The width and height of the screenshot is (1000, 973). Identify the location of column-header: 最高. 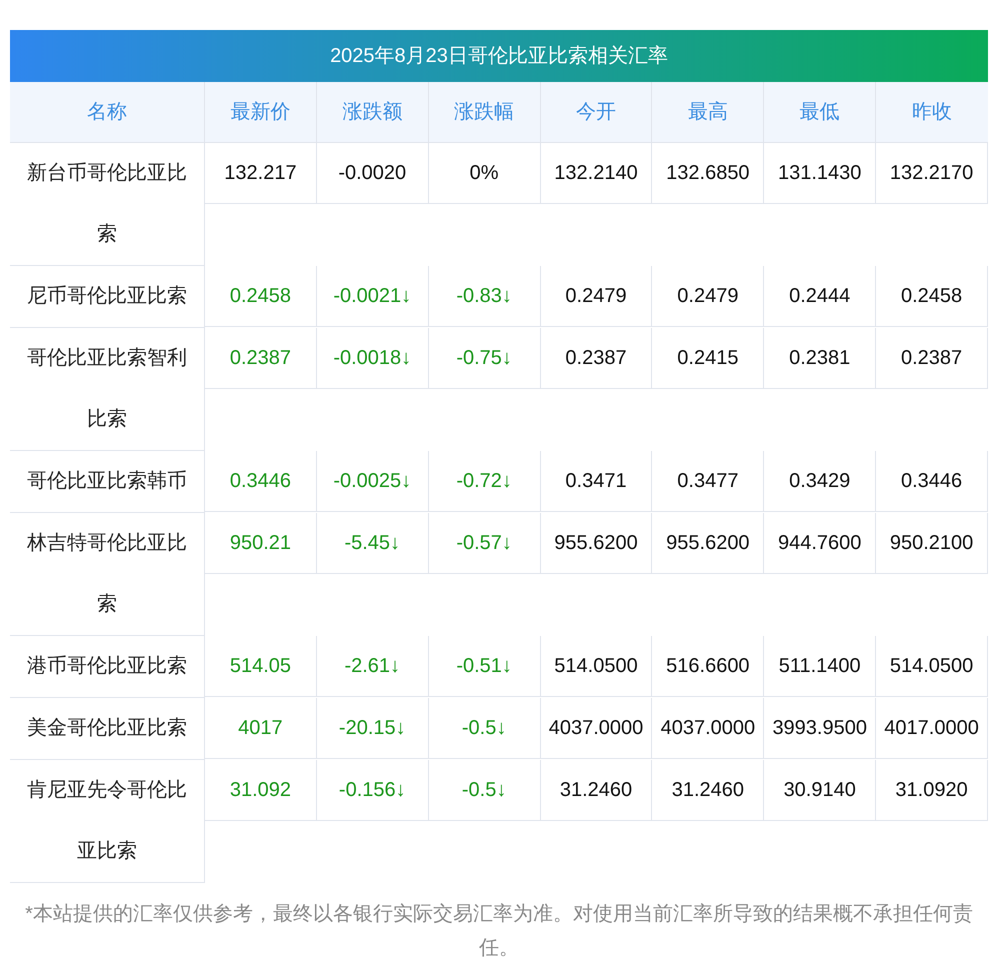
(708, 112).